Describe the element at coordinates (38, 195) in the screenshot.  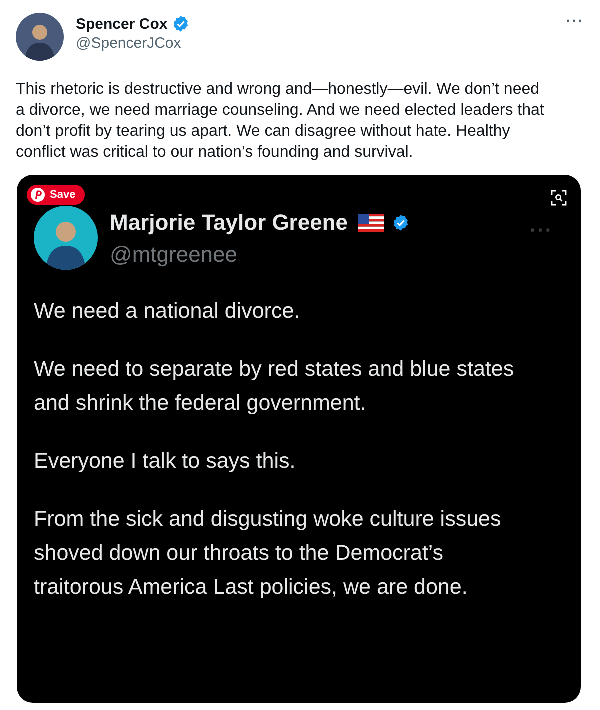
I see `pin-icon` at that location.